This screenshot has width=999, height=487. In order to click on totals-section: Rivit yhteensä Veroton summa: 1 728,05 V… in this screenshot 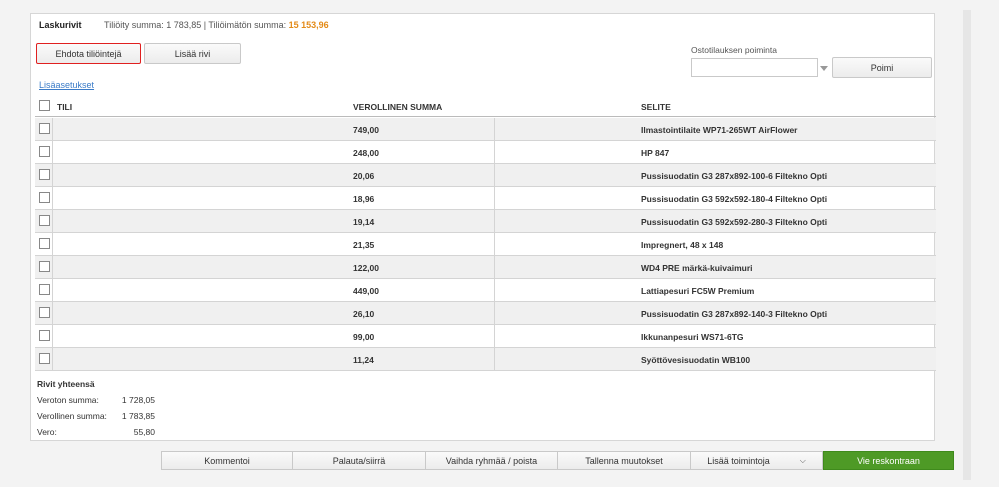, I will do `click(112, 411)`.